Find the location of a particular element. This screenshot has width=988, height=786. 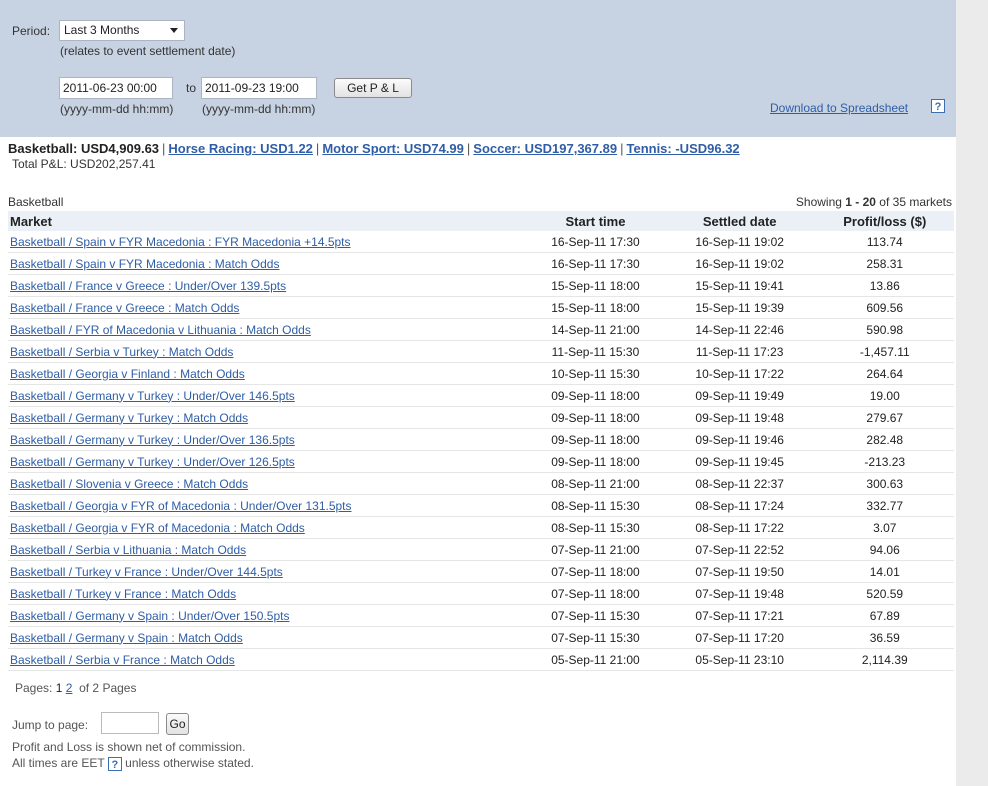

start-time-cell: 07-Sep-11 15:30 is located at coordinates (595, 637).